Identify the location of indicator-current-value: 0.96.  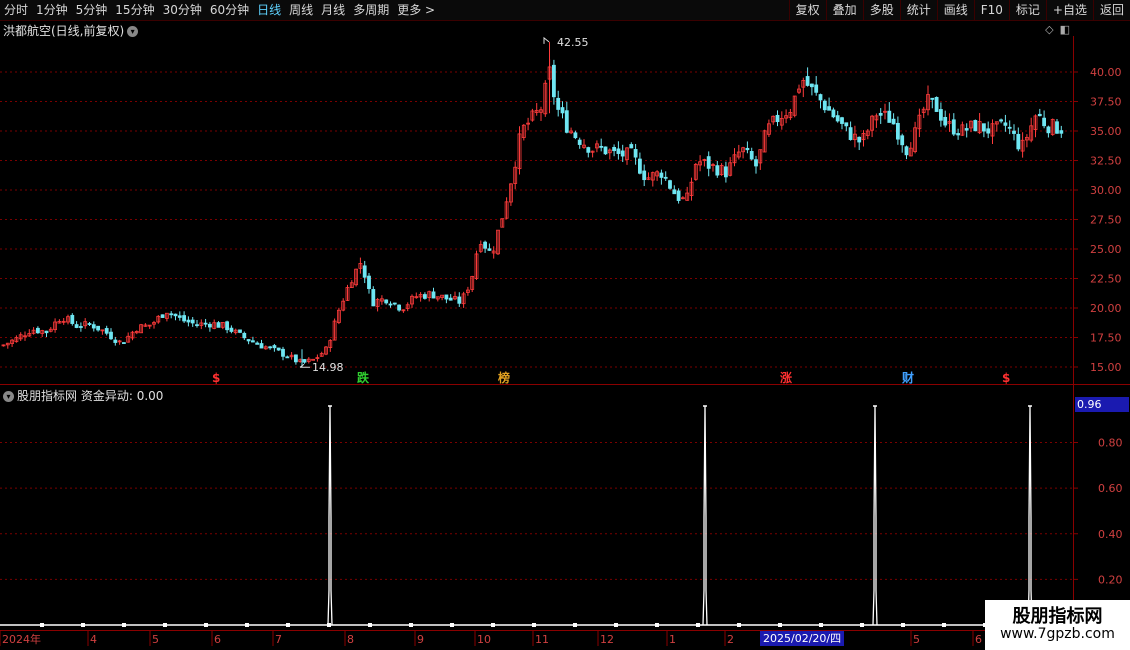
(1102, 404).